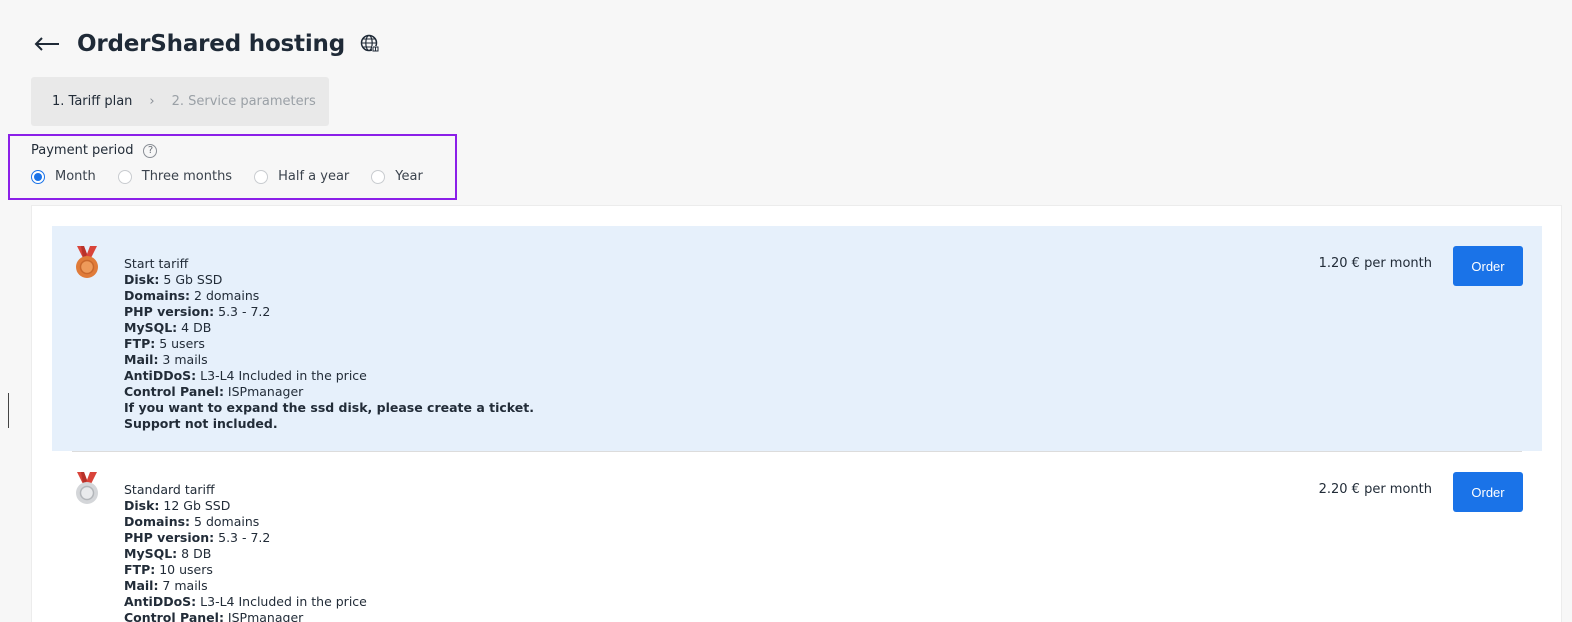 Image resolution: width=1572 pixels, height=622 pixels. What do you see at coordinates (195, 505) in the screenshot?
I see `spec-value: 12 Gb SSD` at bounding box center [195, 505].